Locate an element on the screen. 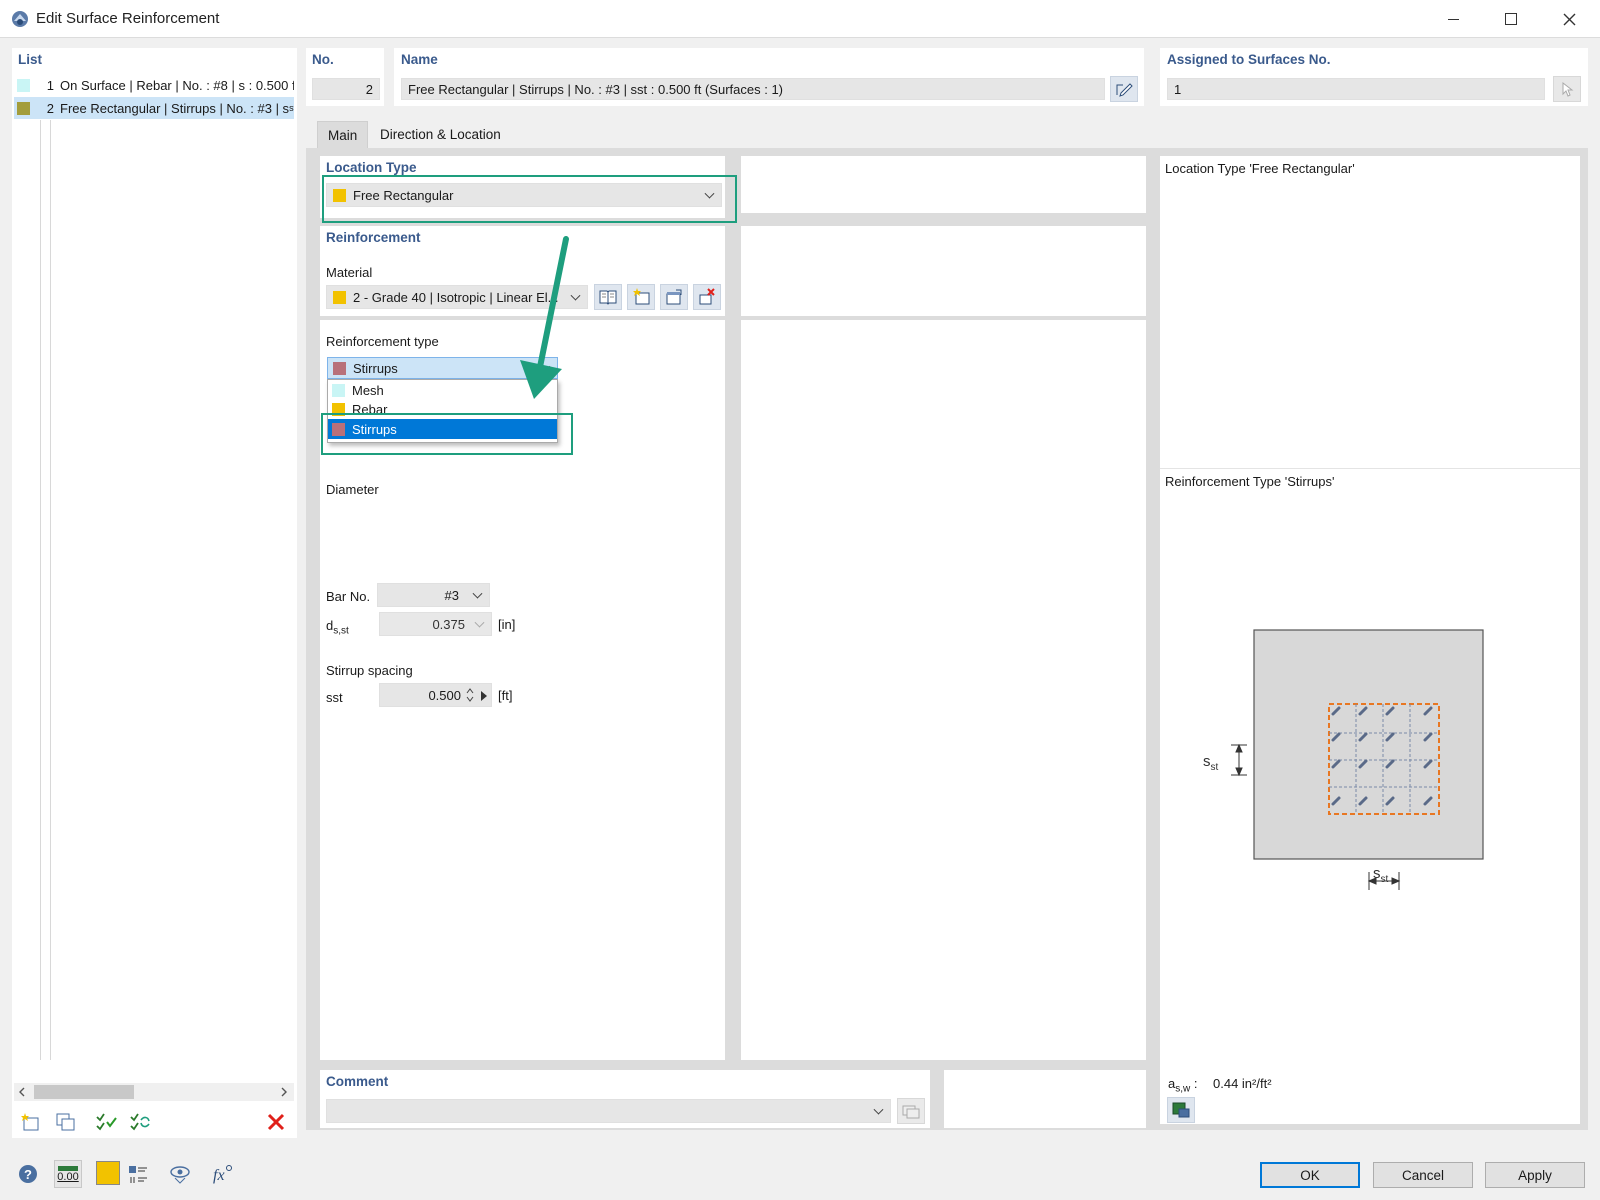 The image size is (1600, 1200). title-bar: Edit Surface Reinforcement is located at coordinates (800, 19).